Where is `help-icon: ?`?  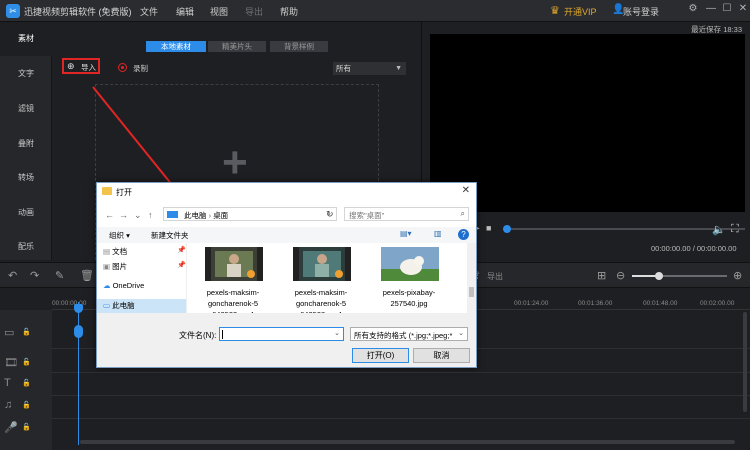 help-icon: ? is located at coordinates (463, 234).